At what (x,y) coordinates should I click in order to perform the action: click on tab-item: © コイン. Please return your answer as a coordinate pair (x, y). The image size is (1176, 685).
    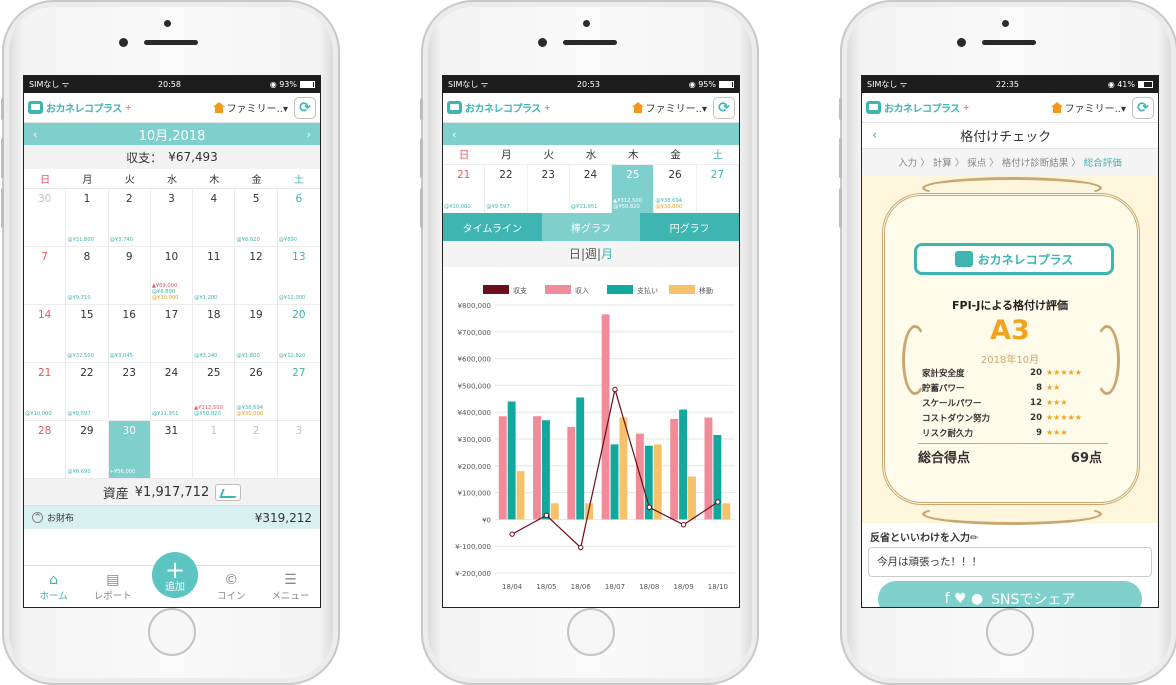
    Looking at the image, I should click on (231, 586).